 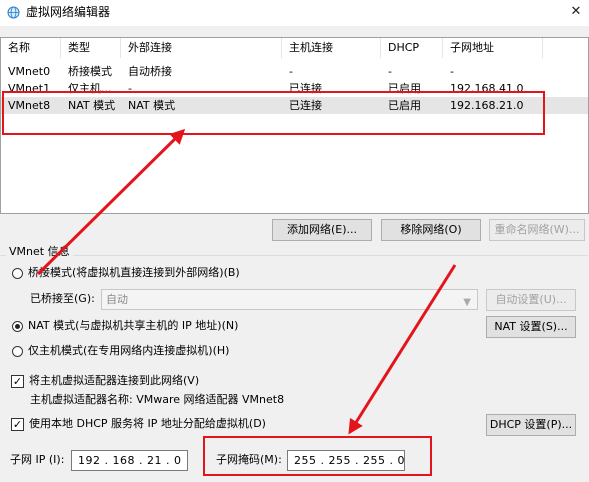 I want to click on cell-name: VMnet0, so click(x=29, y=71).